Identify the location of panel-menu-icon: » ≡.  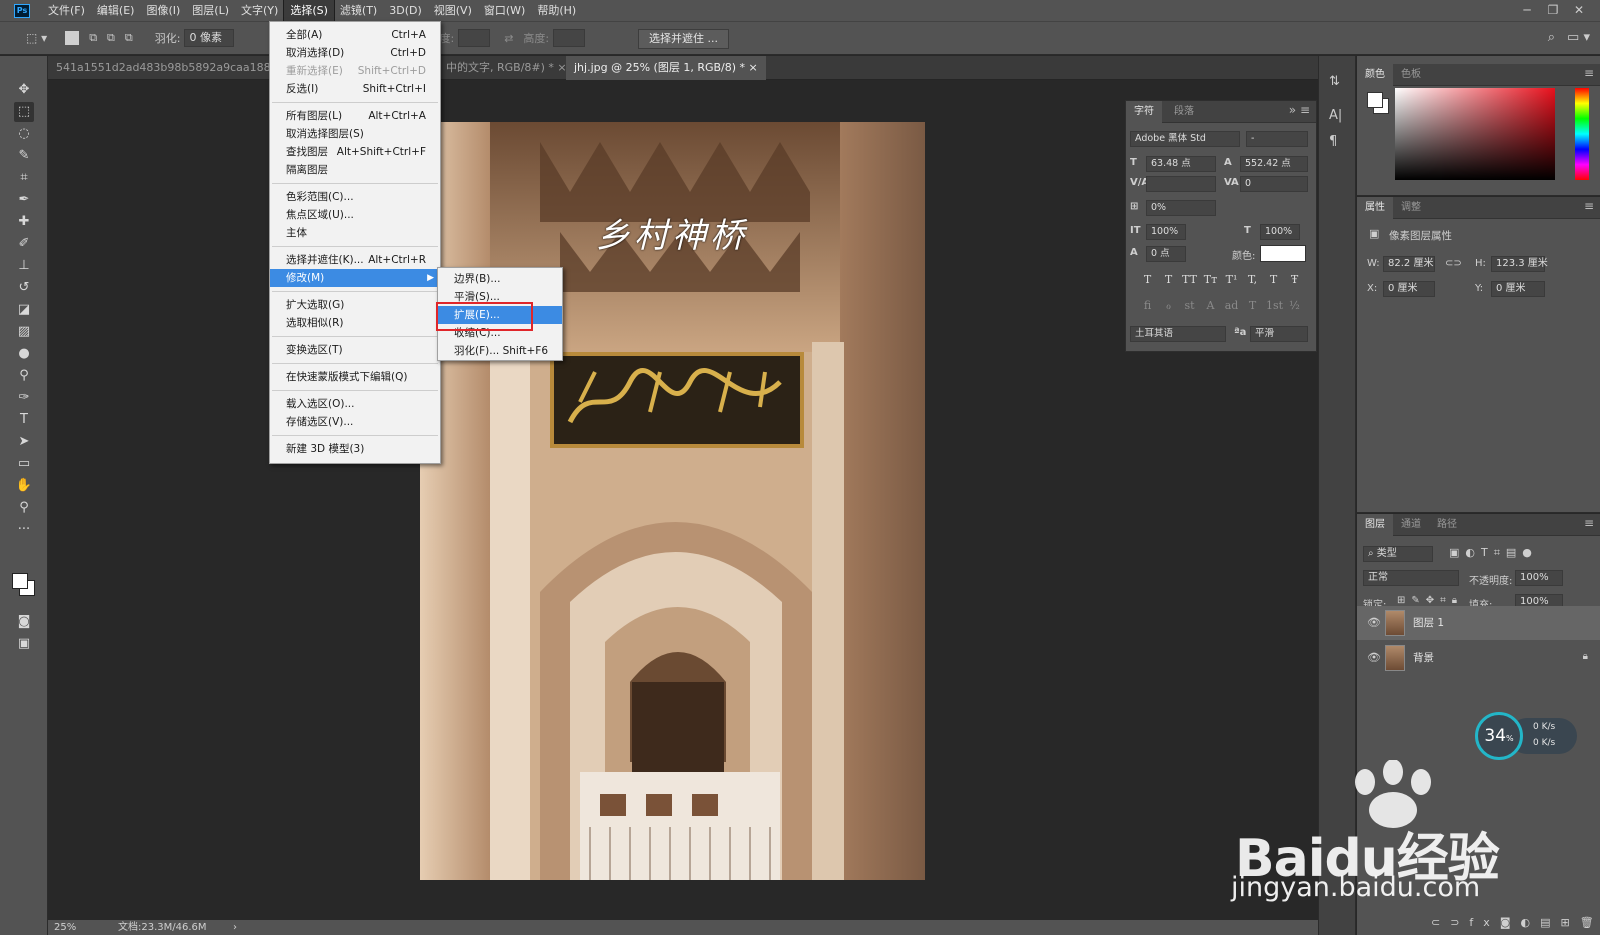
(1299, 110).